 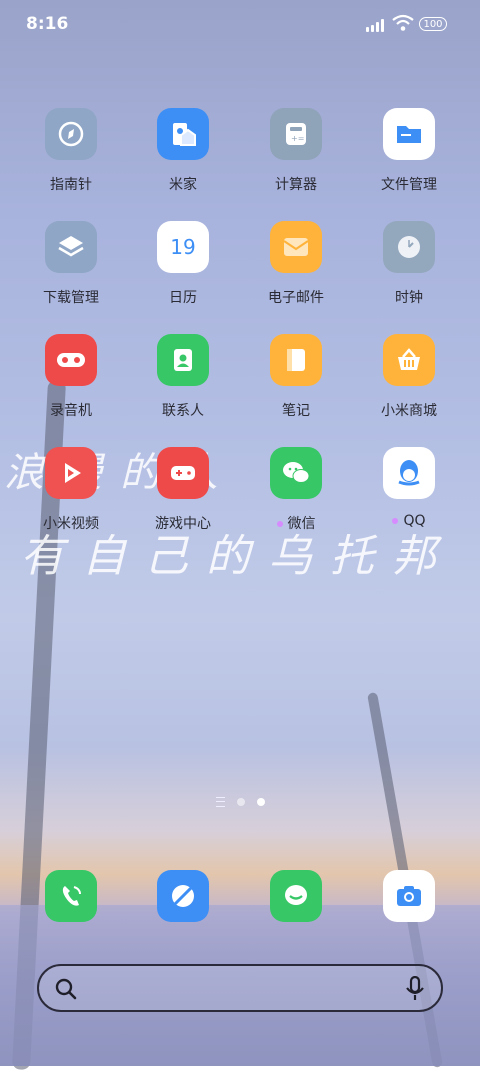 I want to click on app-15: 微信, so click(x=296, y=490).